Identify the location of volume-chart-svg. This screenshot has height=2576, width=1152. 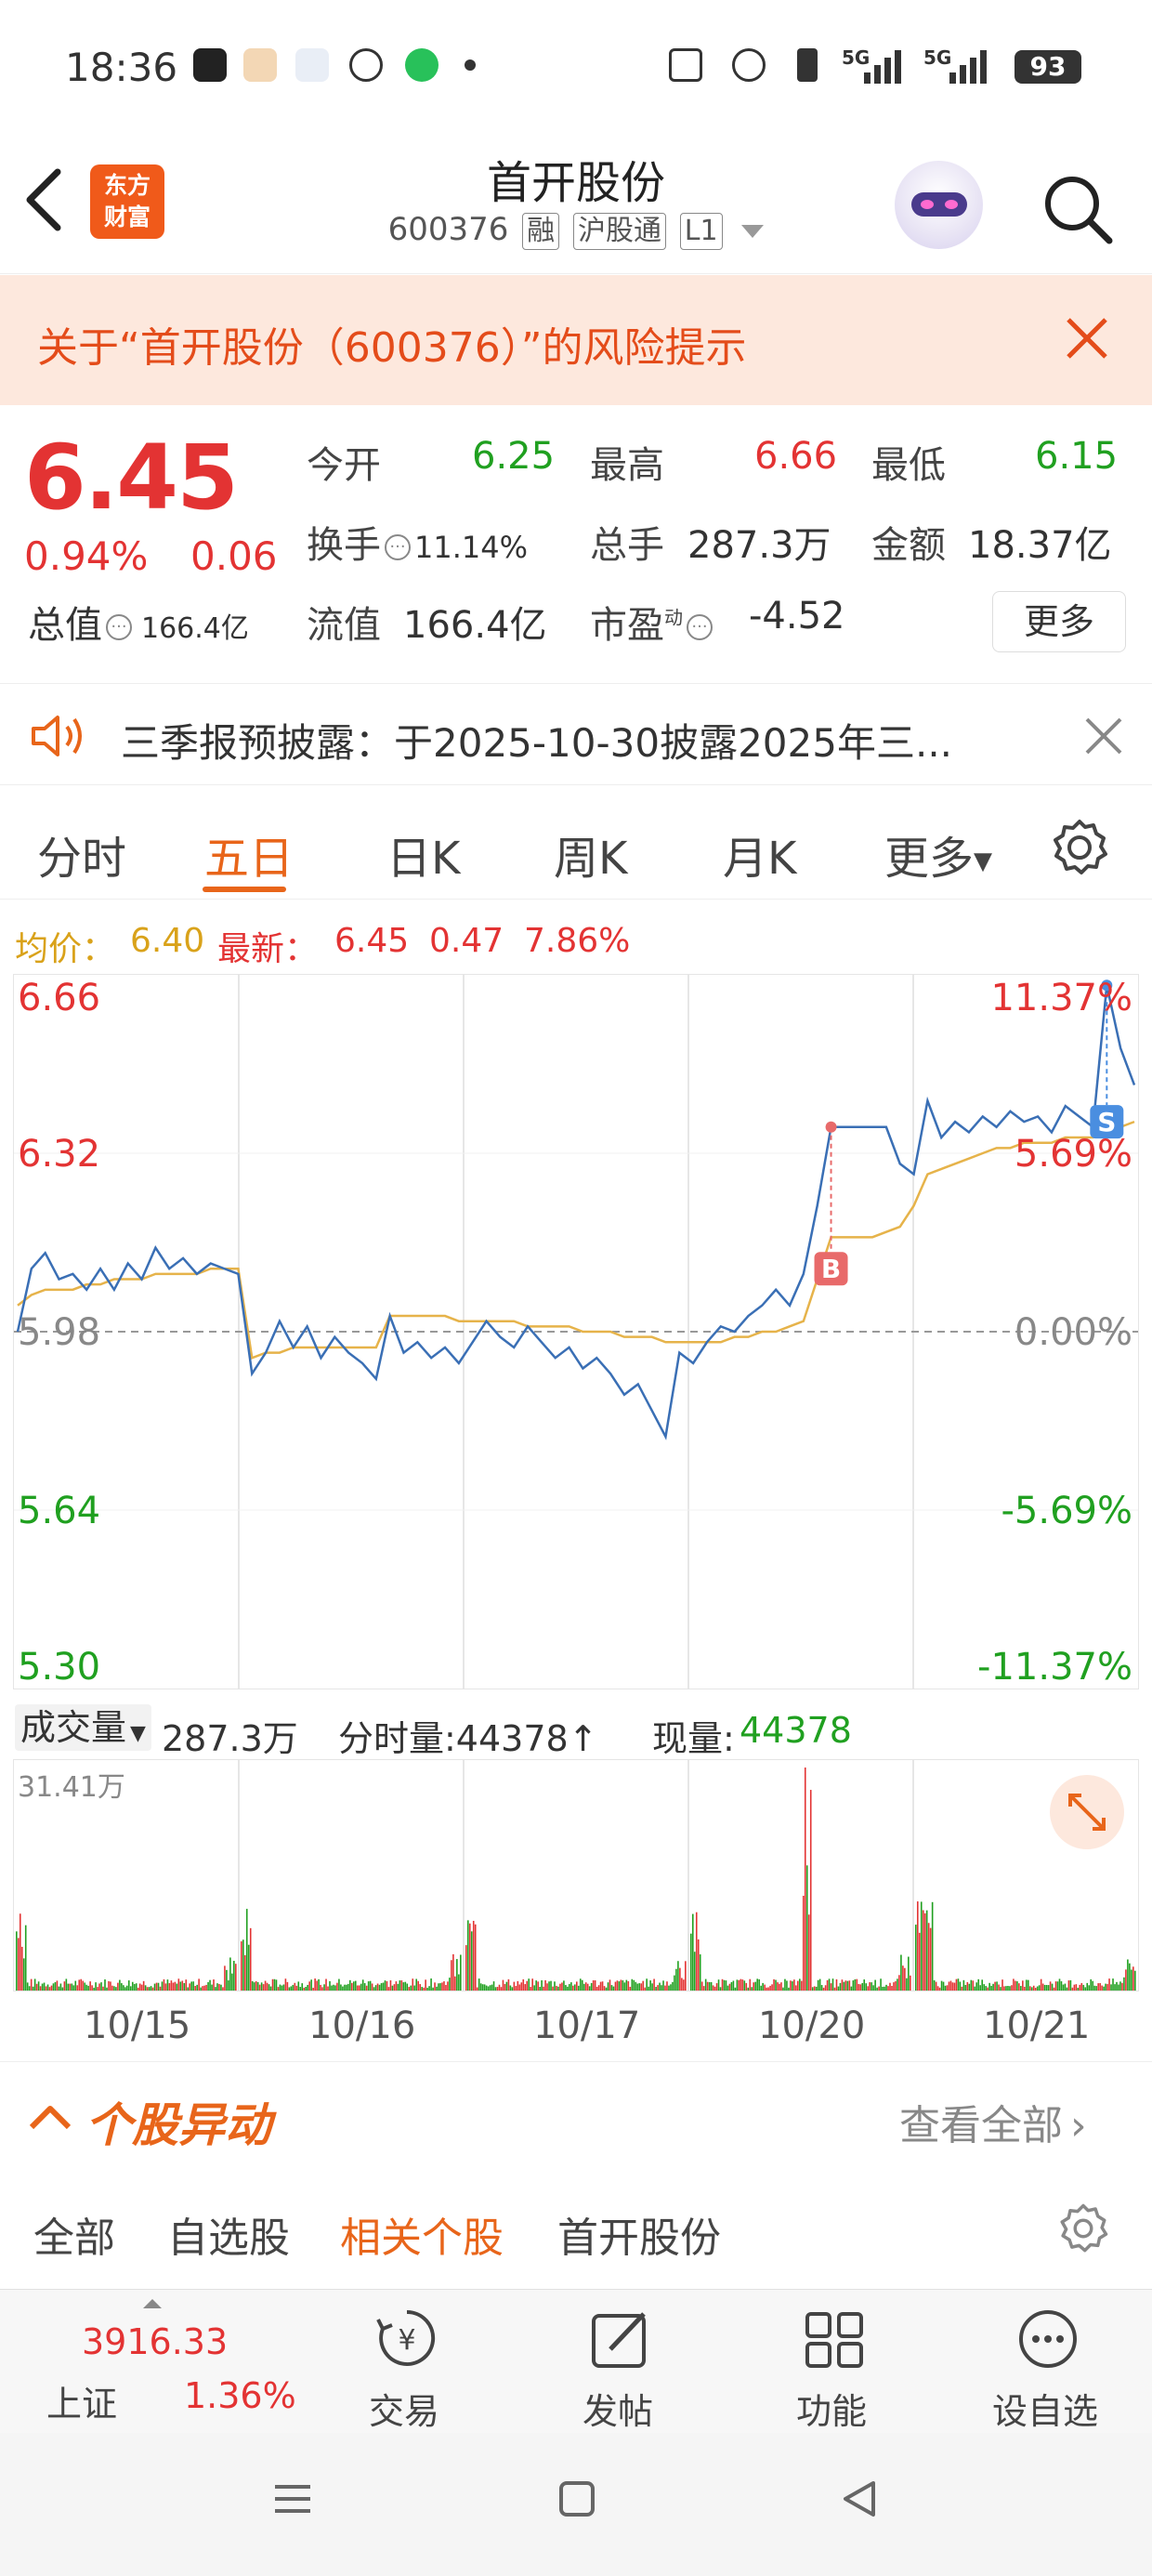
(576, 1875).